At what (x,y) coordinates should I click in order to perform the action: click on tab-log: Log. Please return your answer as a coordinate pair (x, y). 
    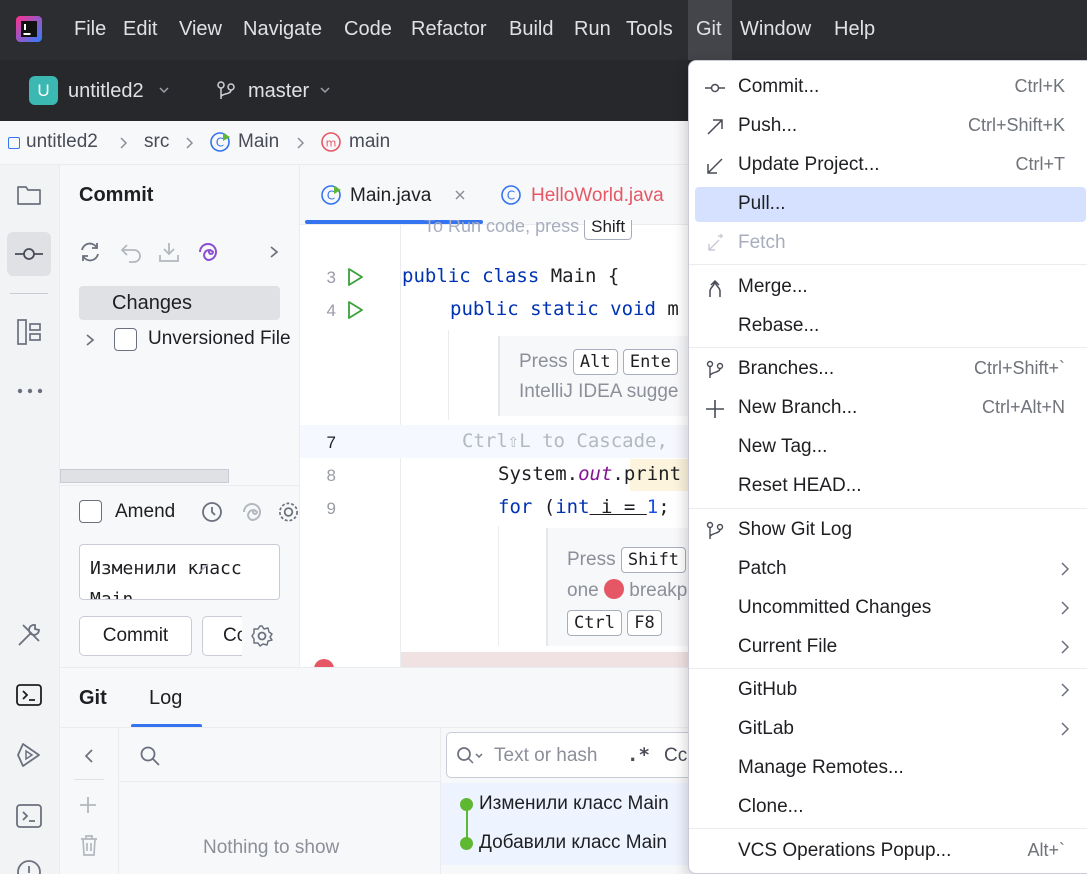
    Looking at the image, I should click on (165, 698).